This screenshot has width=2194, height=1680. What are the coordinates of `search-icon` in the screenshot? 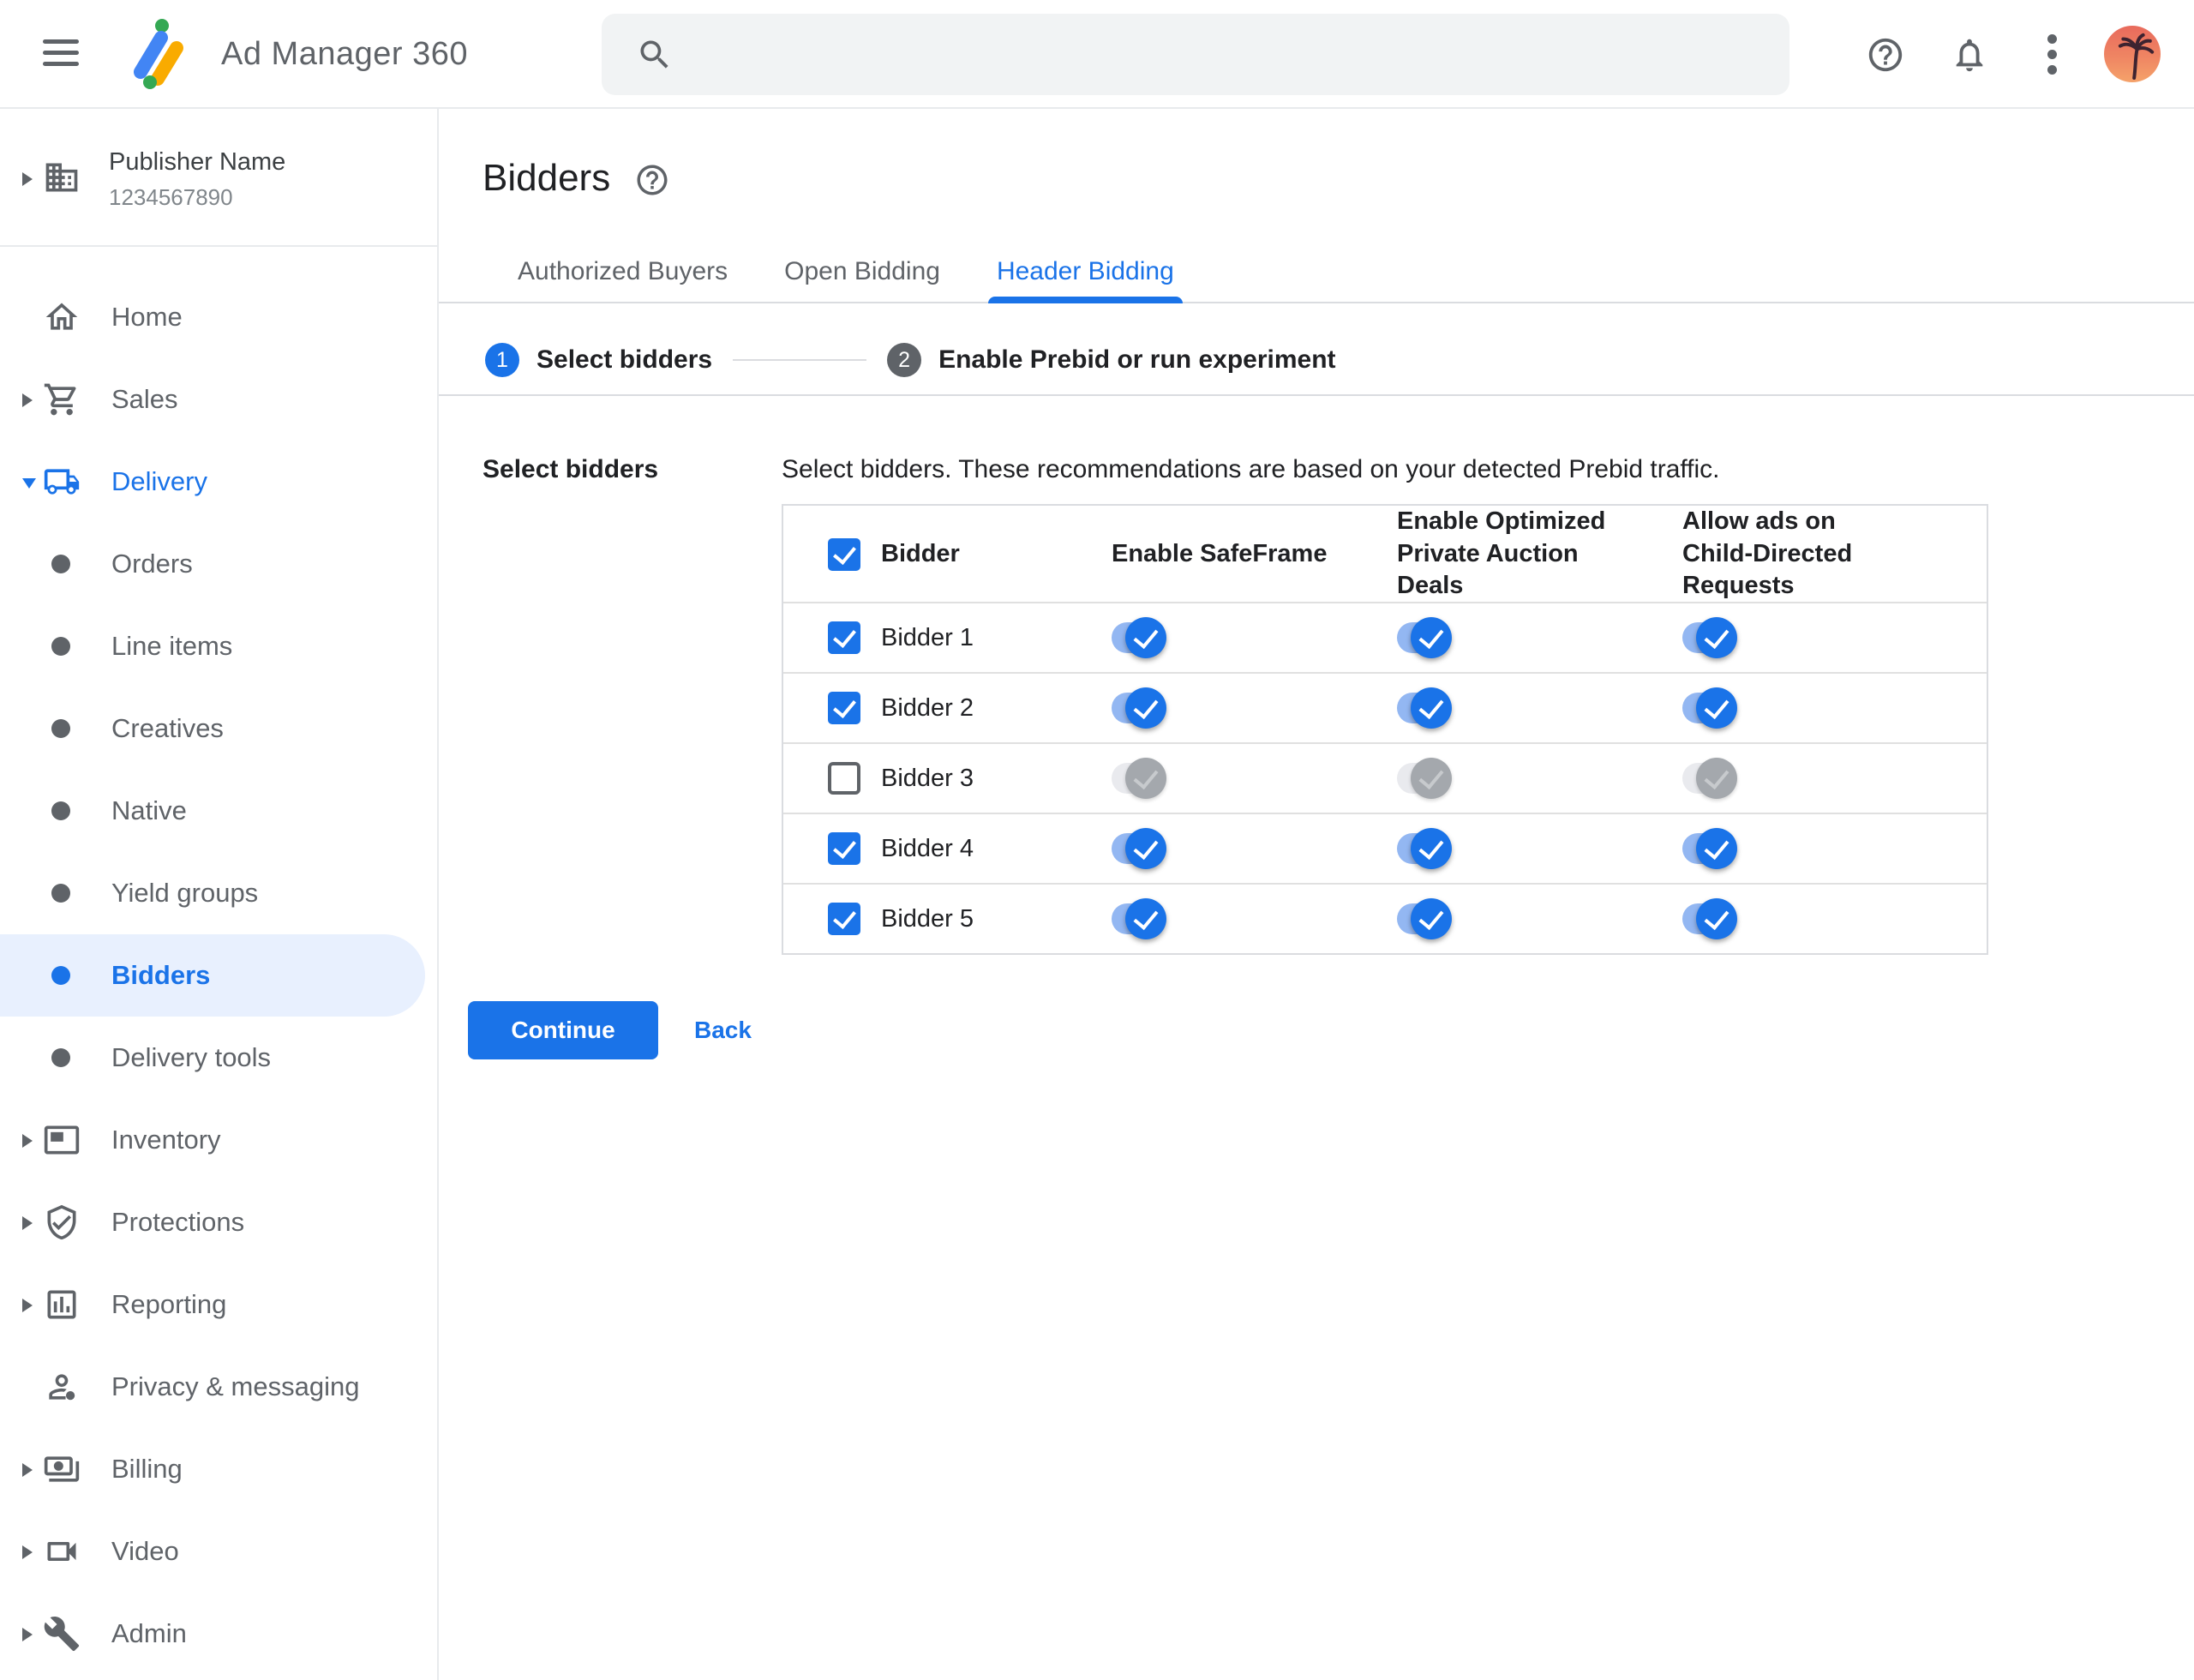 It's located at (654, 54).